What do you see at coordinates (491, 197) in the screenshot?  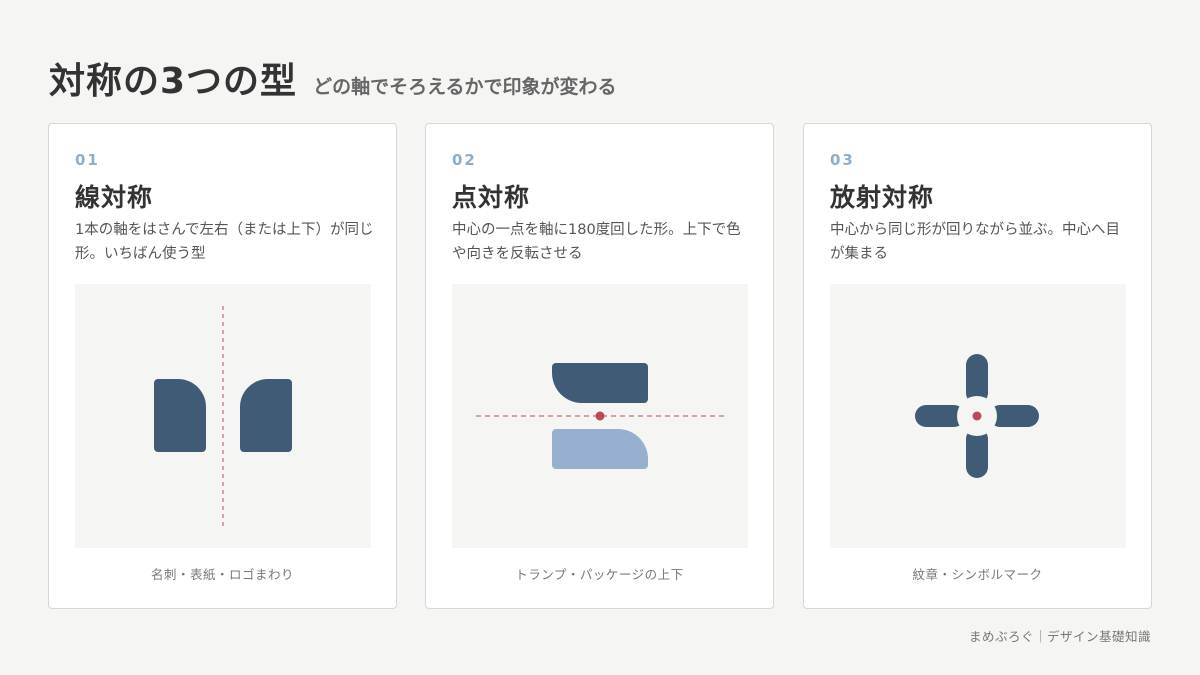 I see `card-title: 点対称` at bounding box center [491, 197].